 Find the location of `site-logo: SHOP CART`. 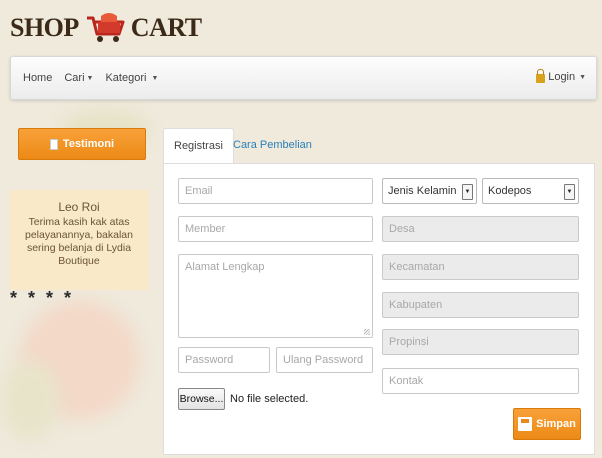

site-logo: SHOP CART is located at coordinates (106, 28).